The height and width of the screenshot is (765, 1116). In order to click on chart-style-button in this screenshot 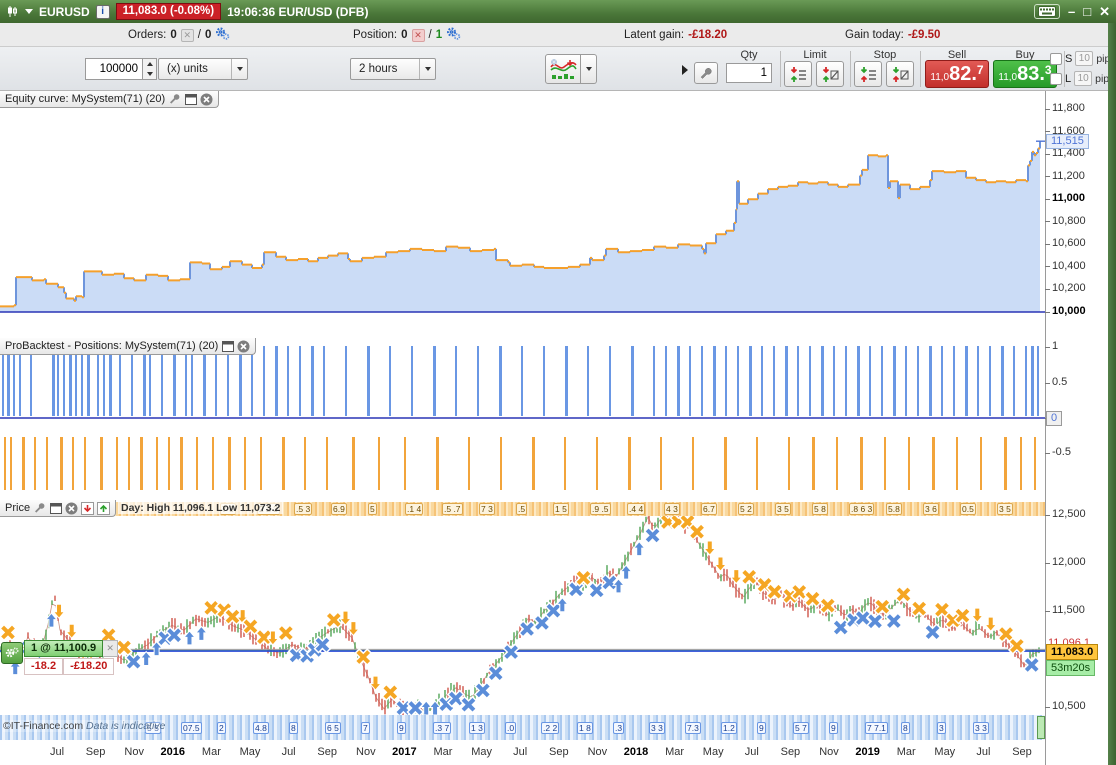, I will do `click(563, 69)`.